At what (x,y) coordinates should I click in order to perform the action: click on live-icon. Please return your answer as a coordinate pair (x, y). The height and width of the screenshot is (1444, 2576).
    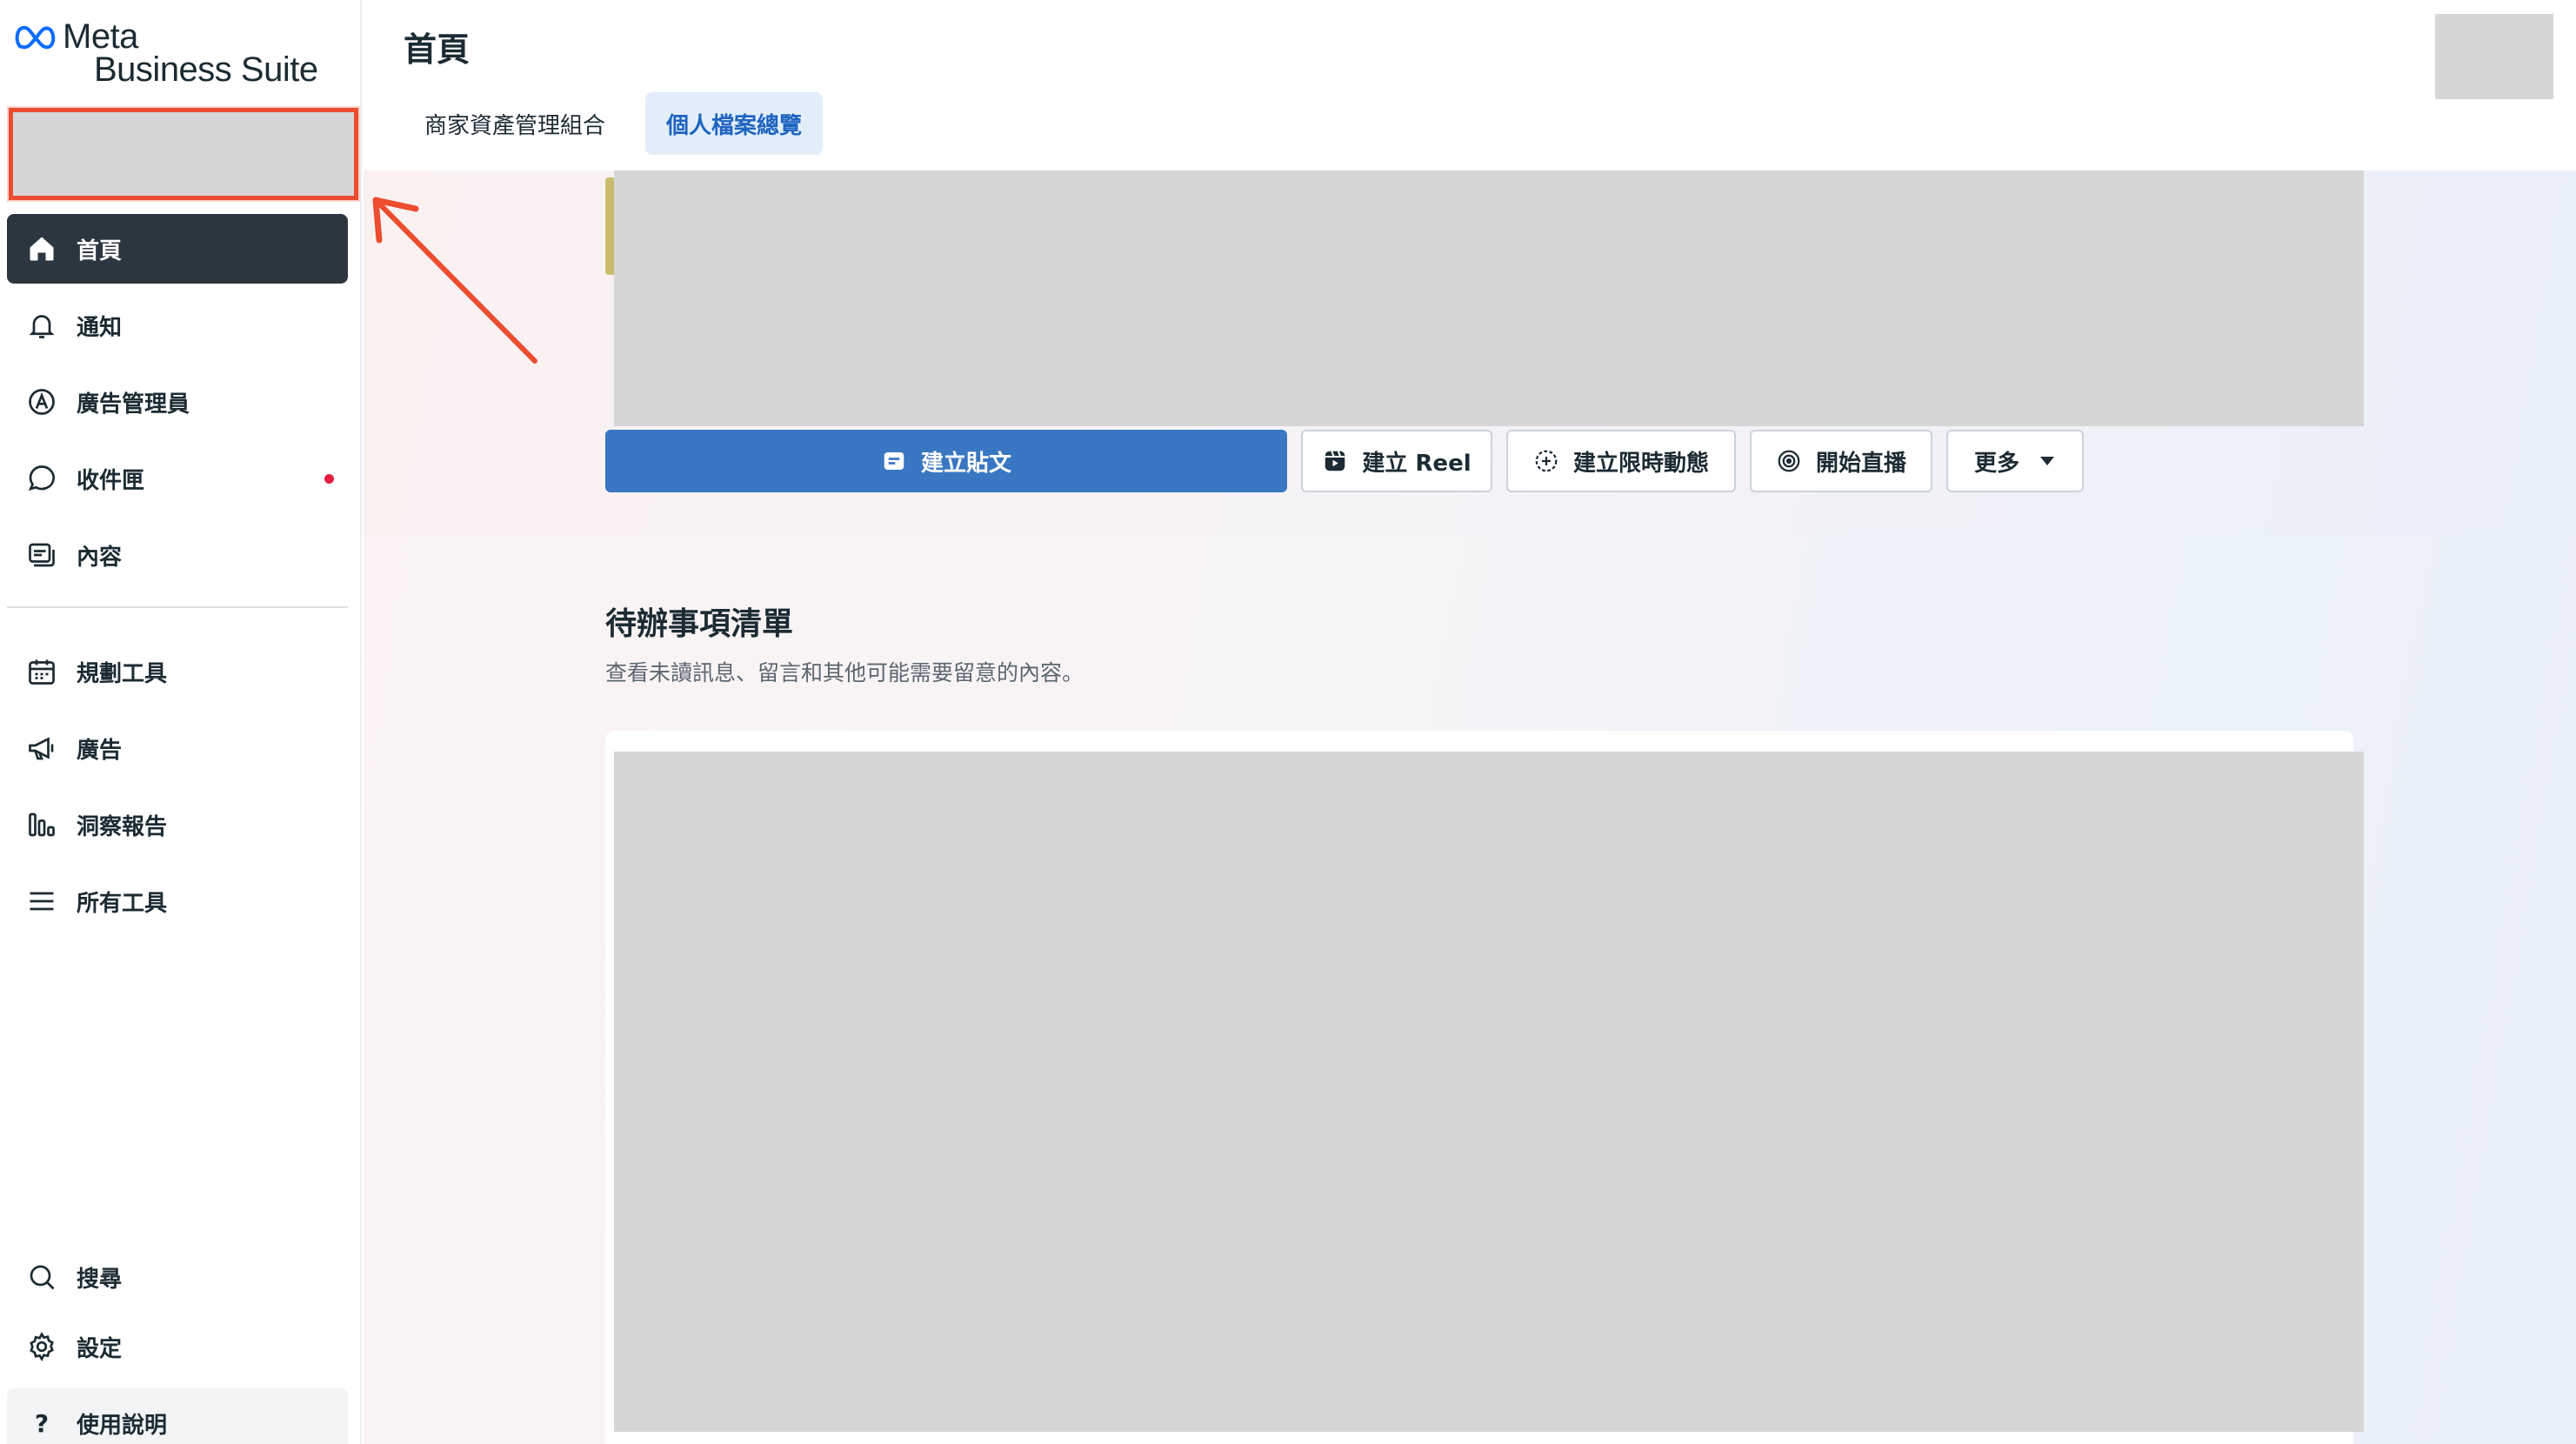
    Looking at the image, I should click on (1789, 461).